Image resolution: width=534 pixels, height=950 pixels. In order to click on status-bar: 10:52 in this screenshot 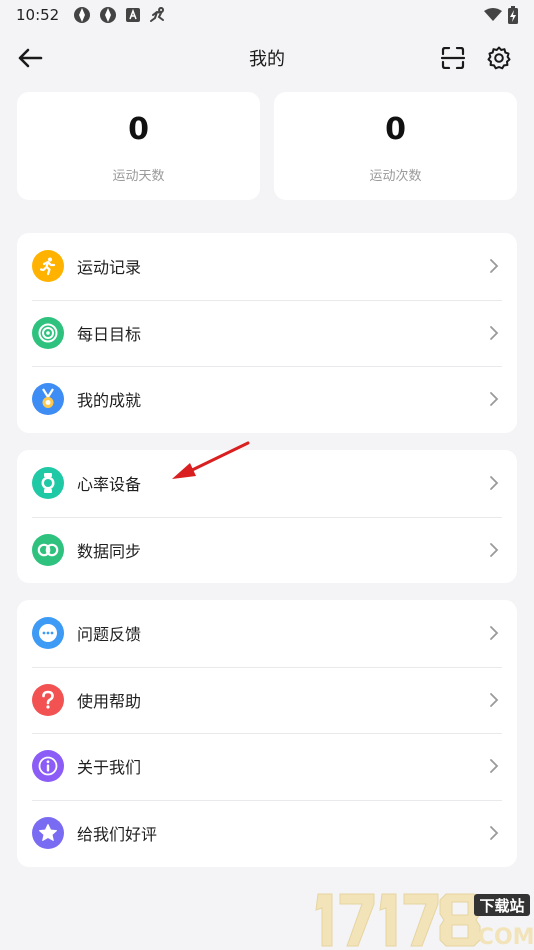, I will do `click(267, 15)`.